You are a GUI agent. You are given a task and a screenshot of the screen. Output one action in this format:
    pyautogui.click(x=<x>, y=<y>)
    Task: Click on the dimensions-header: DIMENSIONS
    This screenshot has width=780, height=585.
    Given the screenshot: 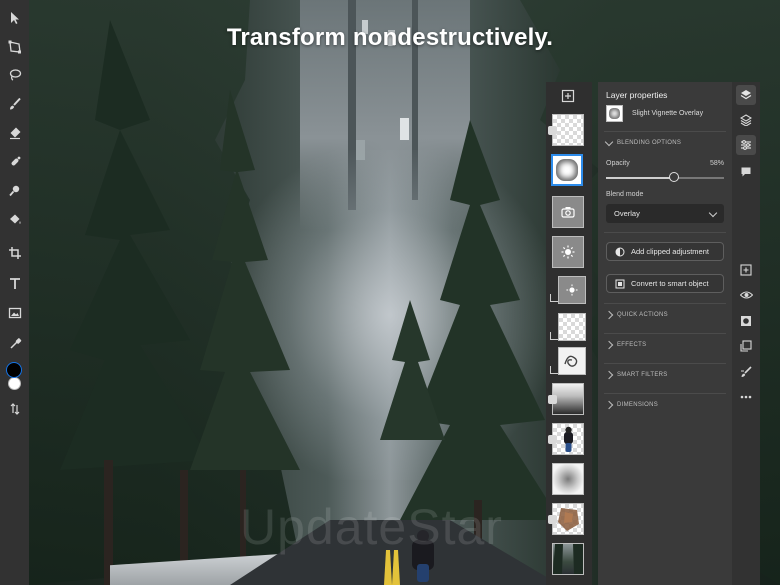 What is the action you would take?
    pyautogui.click(x=631, y=405)
    